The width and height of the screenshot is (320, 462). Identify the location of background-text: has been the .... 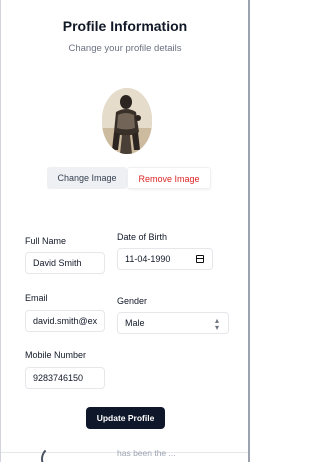
(146, 453).